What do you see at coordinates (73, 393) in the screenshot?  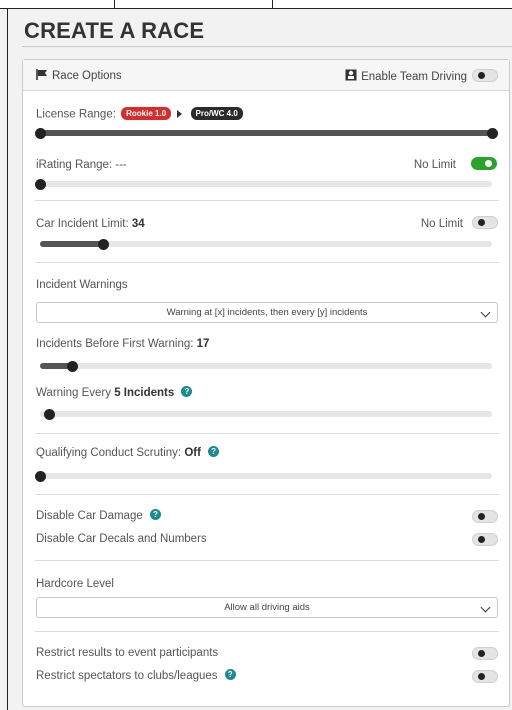 I see `warning-every-label: Warning Every` at bounding box center [73, 393].